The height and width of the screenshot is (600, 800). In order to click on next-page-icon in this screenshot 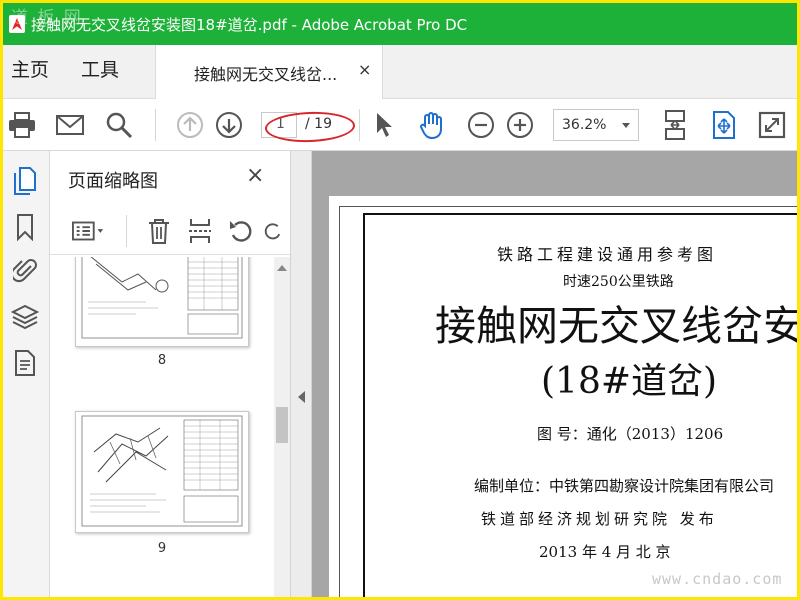, I will do `click(229, 125)`.